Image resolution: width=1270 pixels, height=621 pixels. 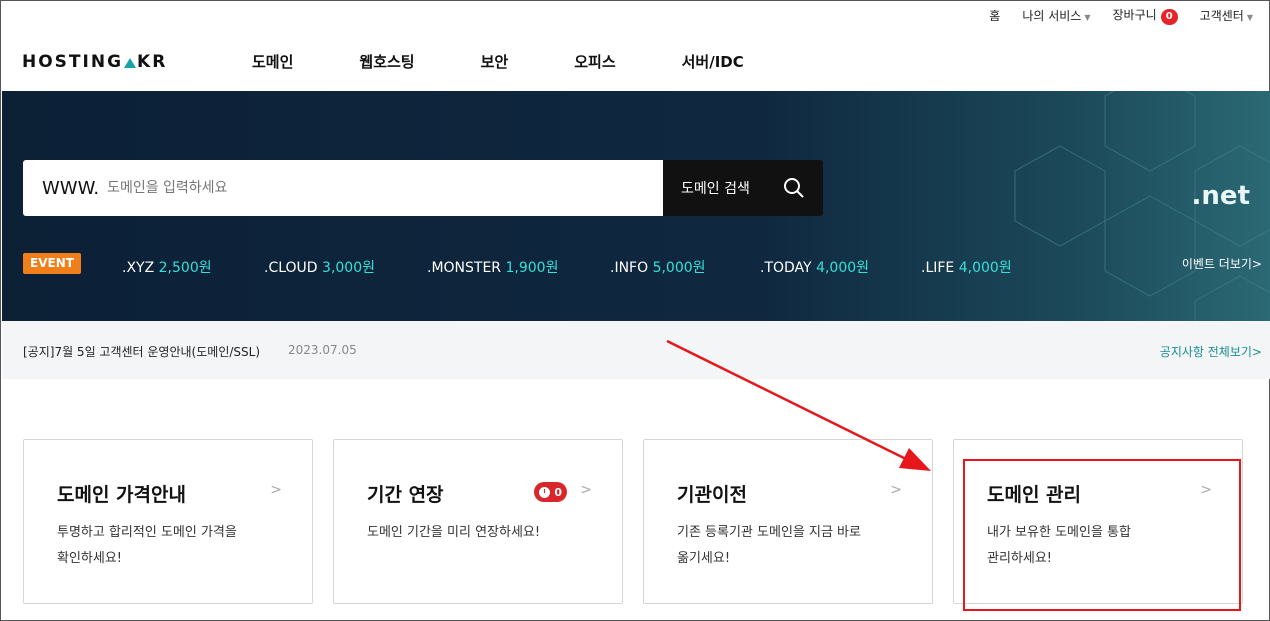 I want to click on cart-label: 장바구니, so click(x=1134, y=14).